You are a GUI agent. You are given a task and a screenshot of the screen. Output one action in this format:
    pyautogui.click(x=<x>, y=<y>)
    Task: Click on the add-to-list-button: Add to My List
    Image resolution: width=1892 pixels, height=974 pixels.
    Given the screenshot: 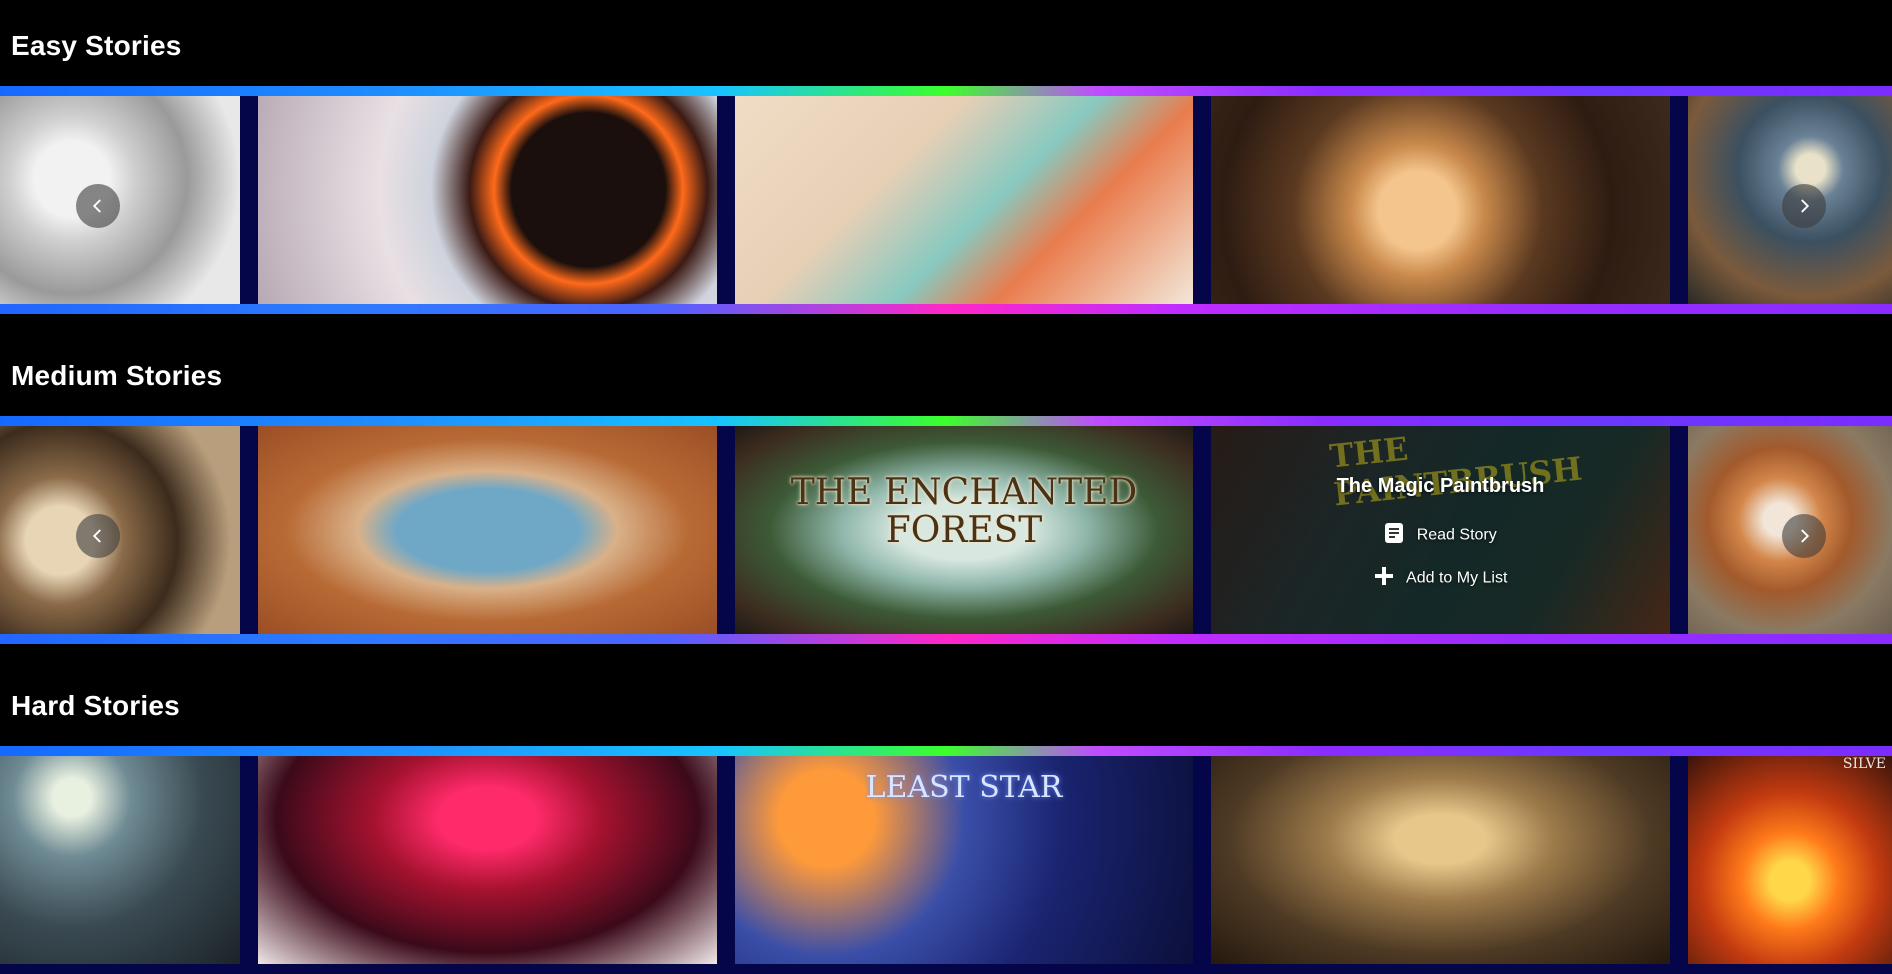 What is the action you would take?
    pyautogui.click(x=1440, y=578)
    